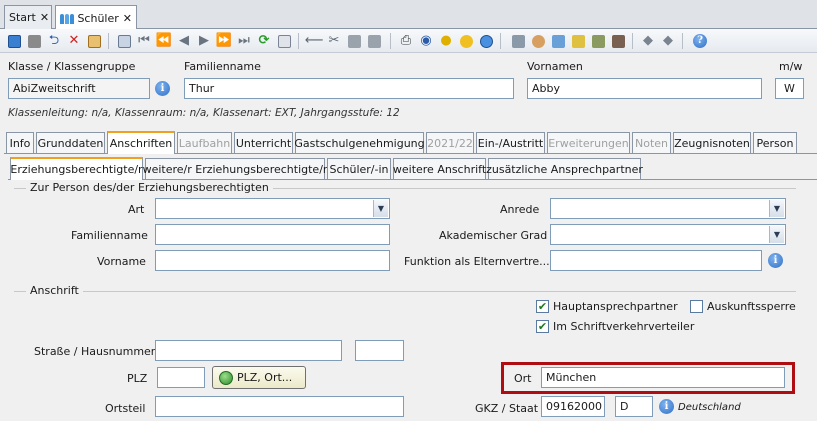  I want to click on lightbulb-icon: ●, so click(446, 41).